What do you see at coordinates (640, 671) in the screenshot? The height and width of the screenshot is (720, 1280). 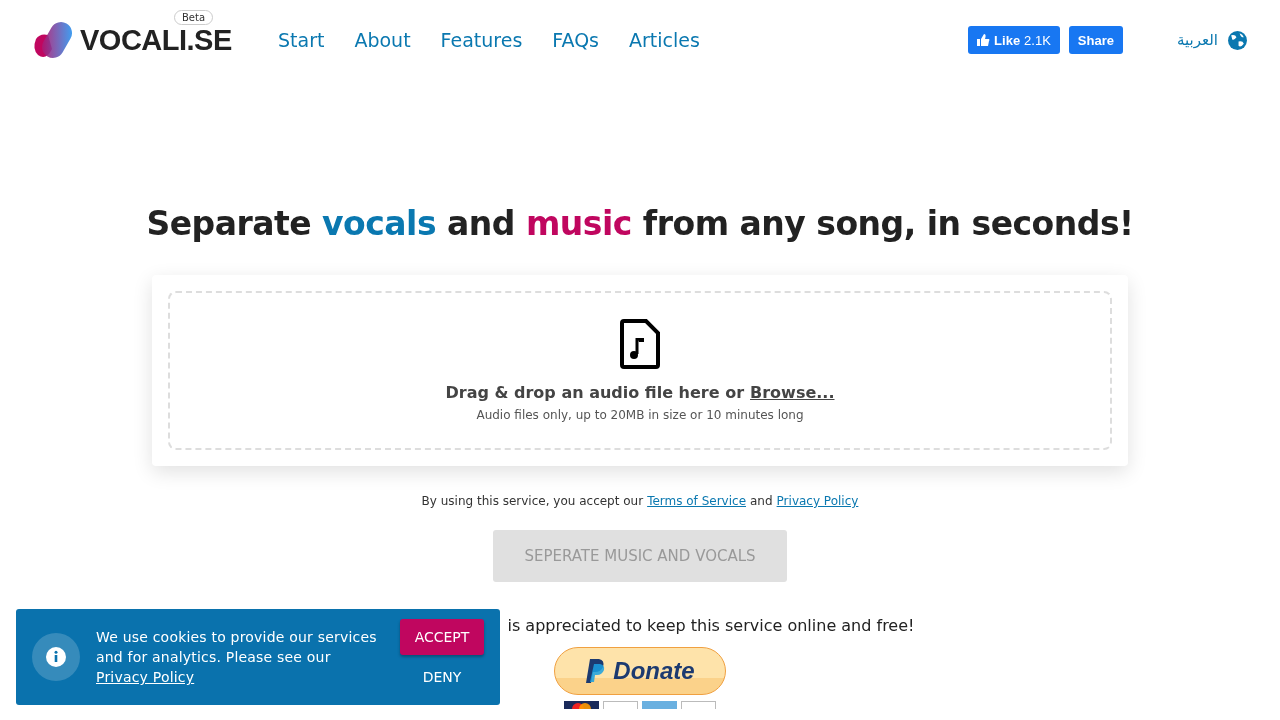 I see `donate-button: Donate` at bounding box center [640, 671].